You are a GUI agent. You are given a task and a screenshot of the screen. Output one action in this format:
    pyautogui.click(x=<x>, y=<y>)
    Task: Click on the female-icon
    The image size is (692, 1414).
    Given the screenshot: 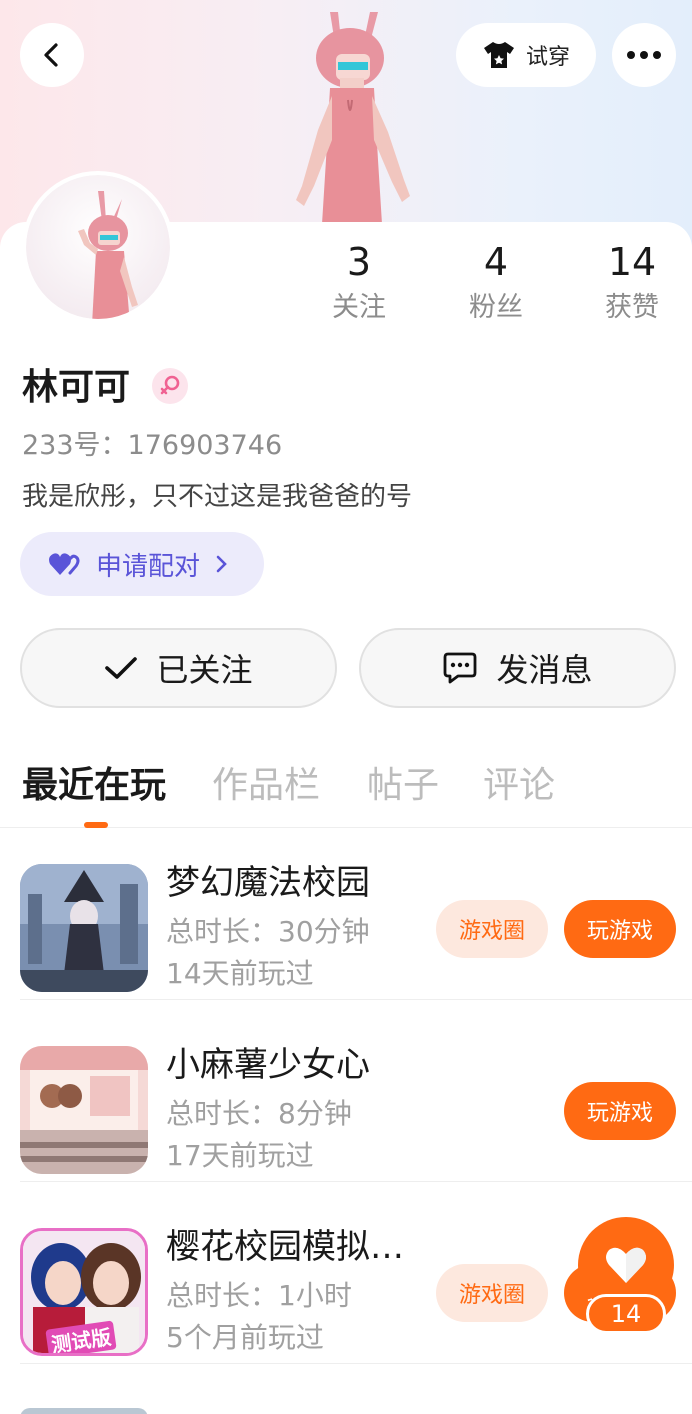 What is the action you would take?
    pyautogui.click(x=170, y=386)
    